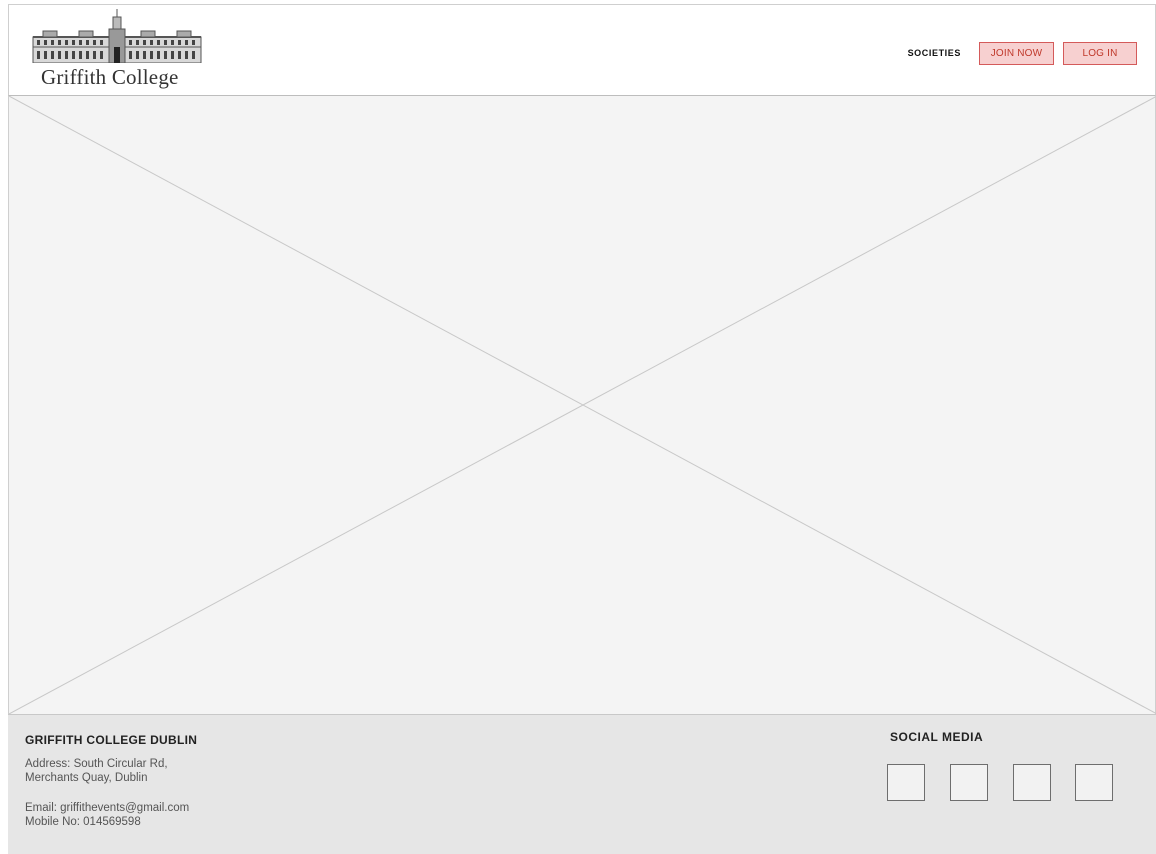 The height and width of the screenshot is (854, 1156). I want to click on email-text: Email: griffithevents@gmail.com, so click(107, 808).